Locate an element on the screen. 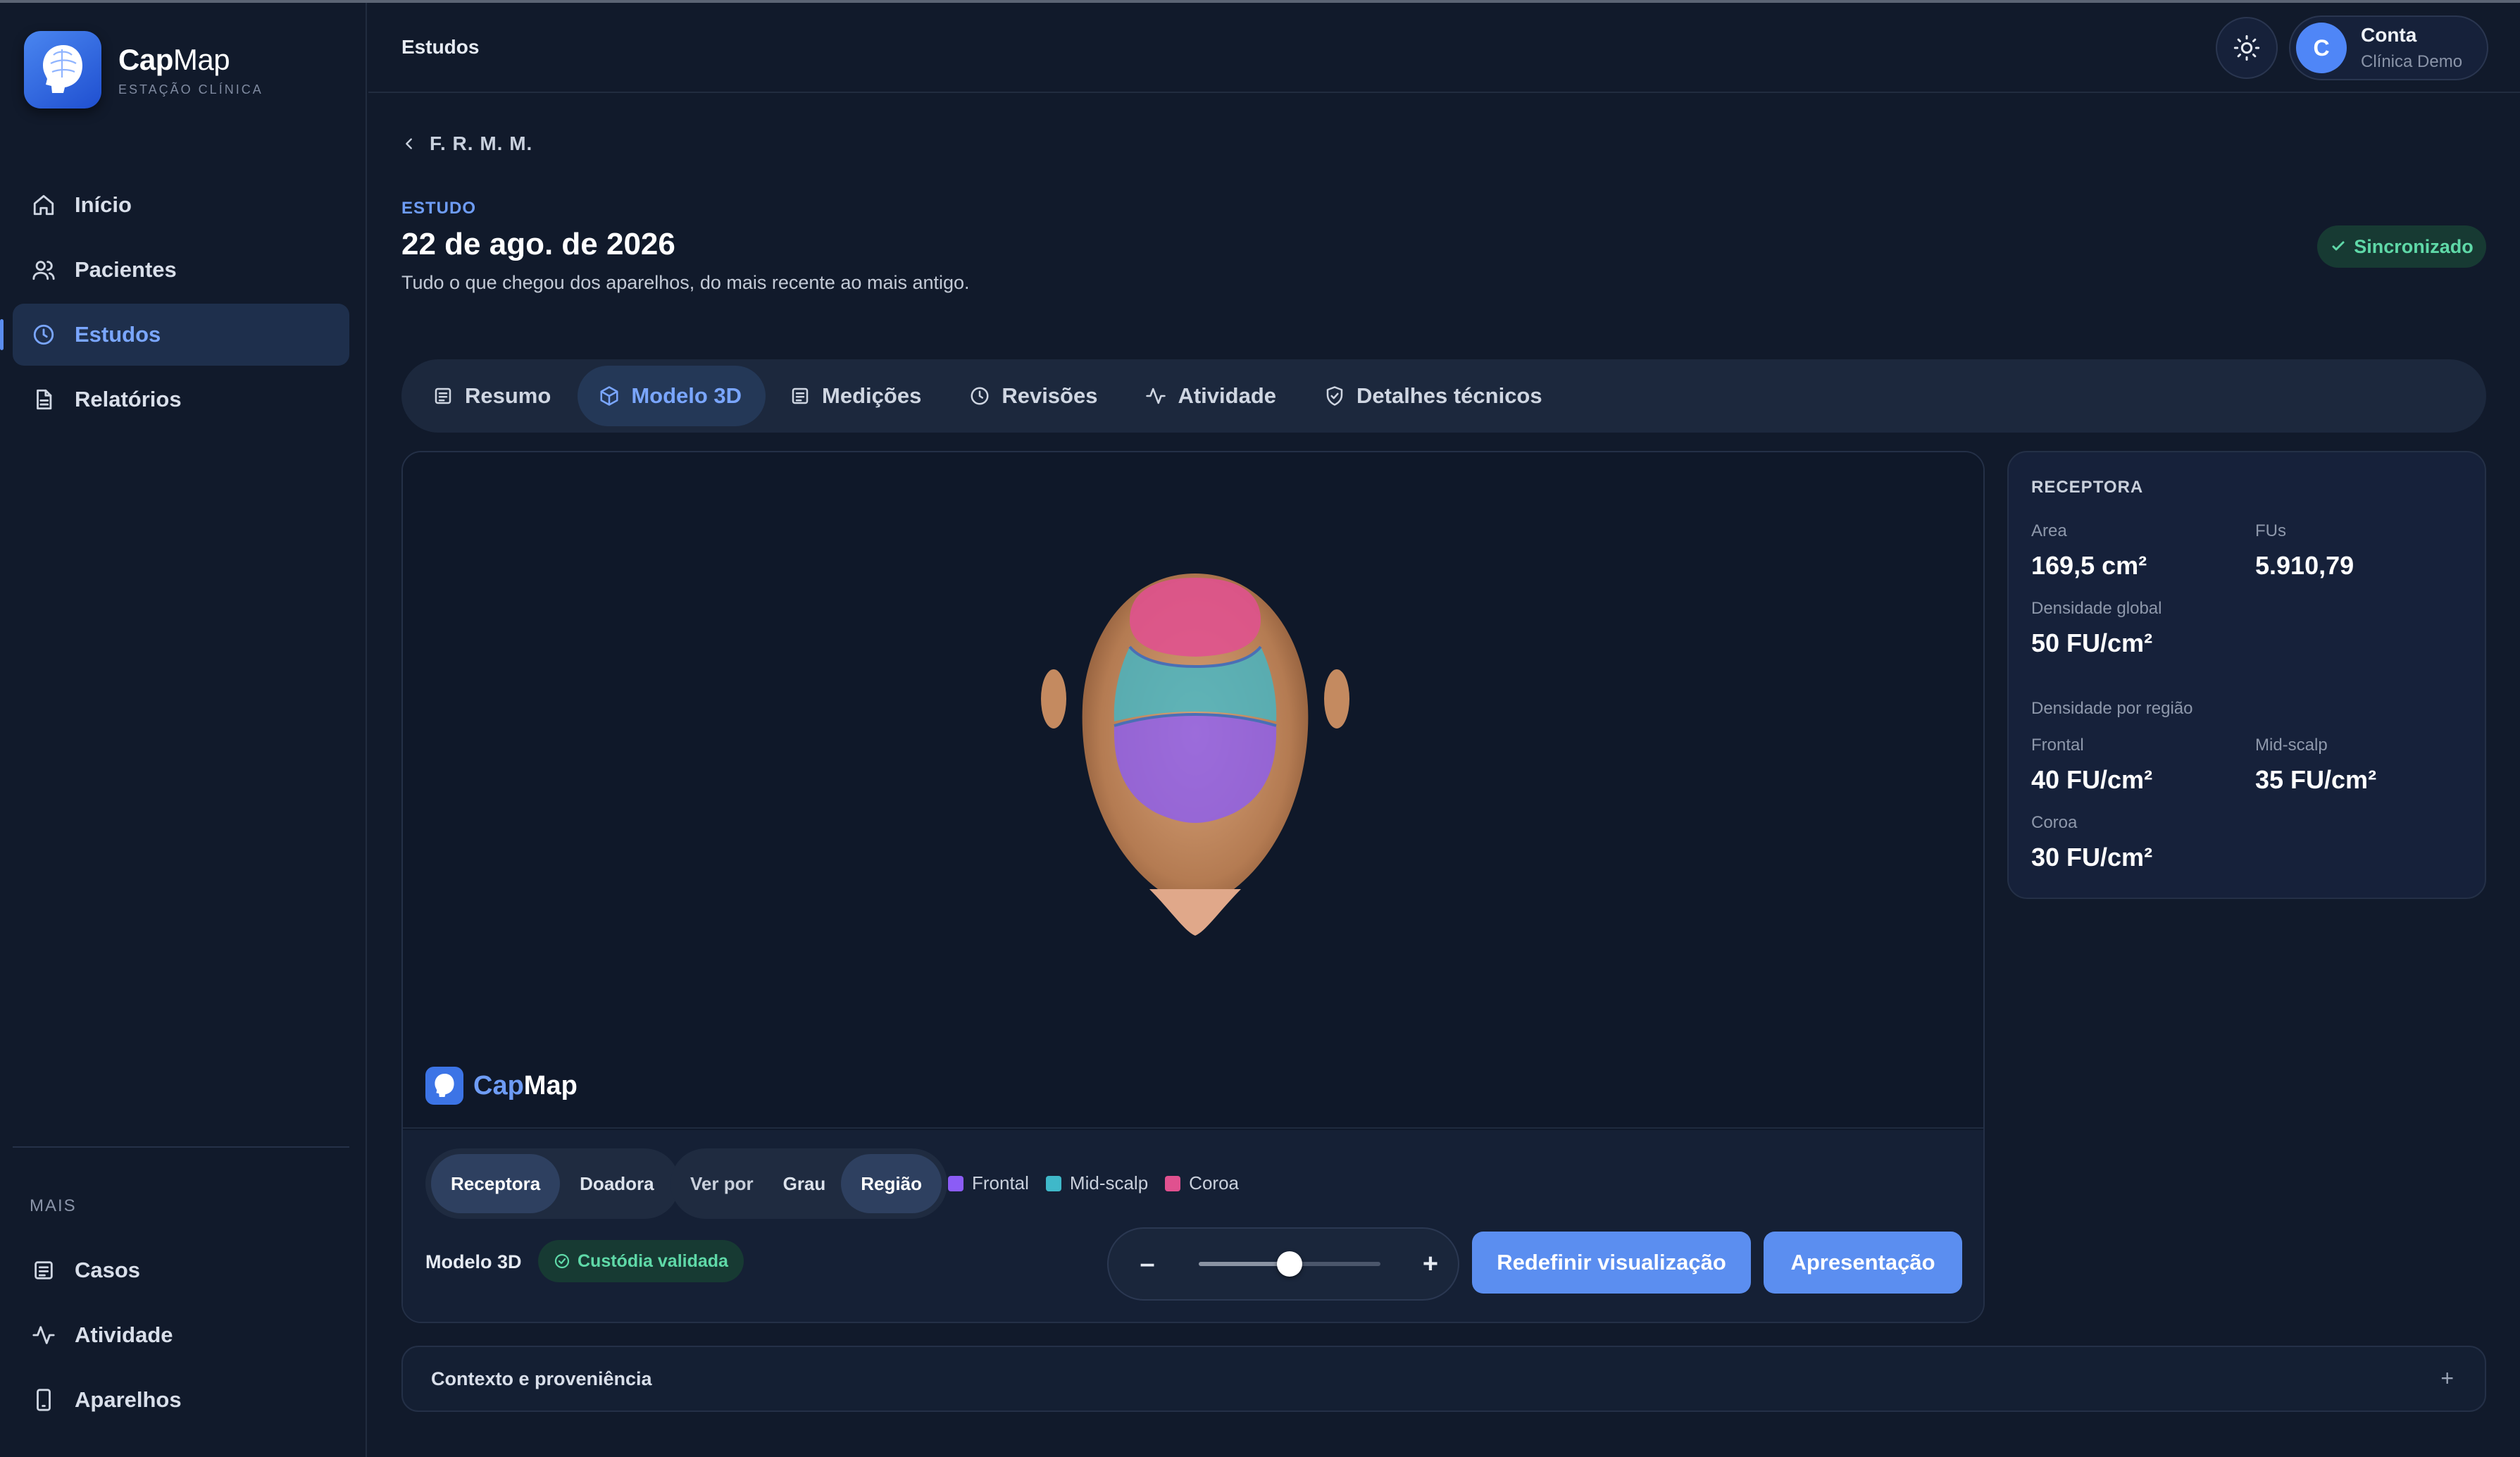 This screenshot has height=1457, width=2520. metric-area: Area 169,5 cm² is located at coordinates (2089, 551).